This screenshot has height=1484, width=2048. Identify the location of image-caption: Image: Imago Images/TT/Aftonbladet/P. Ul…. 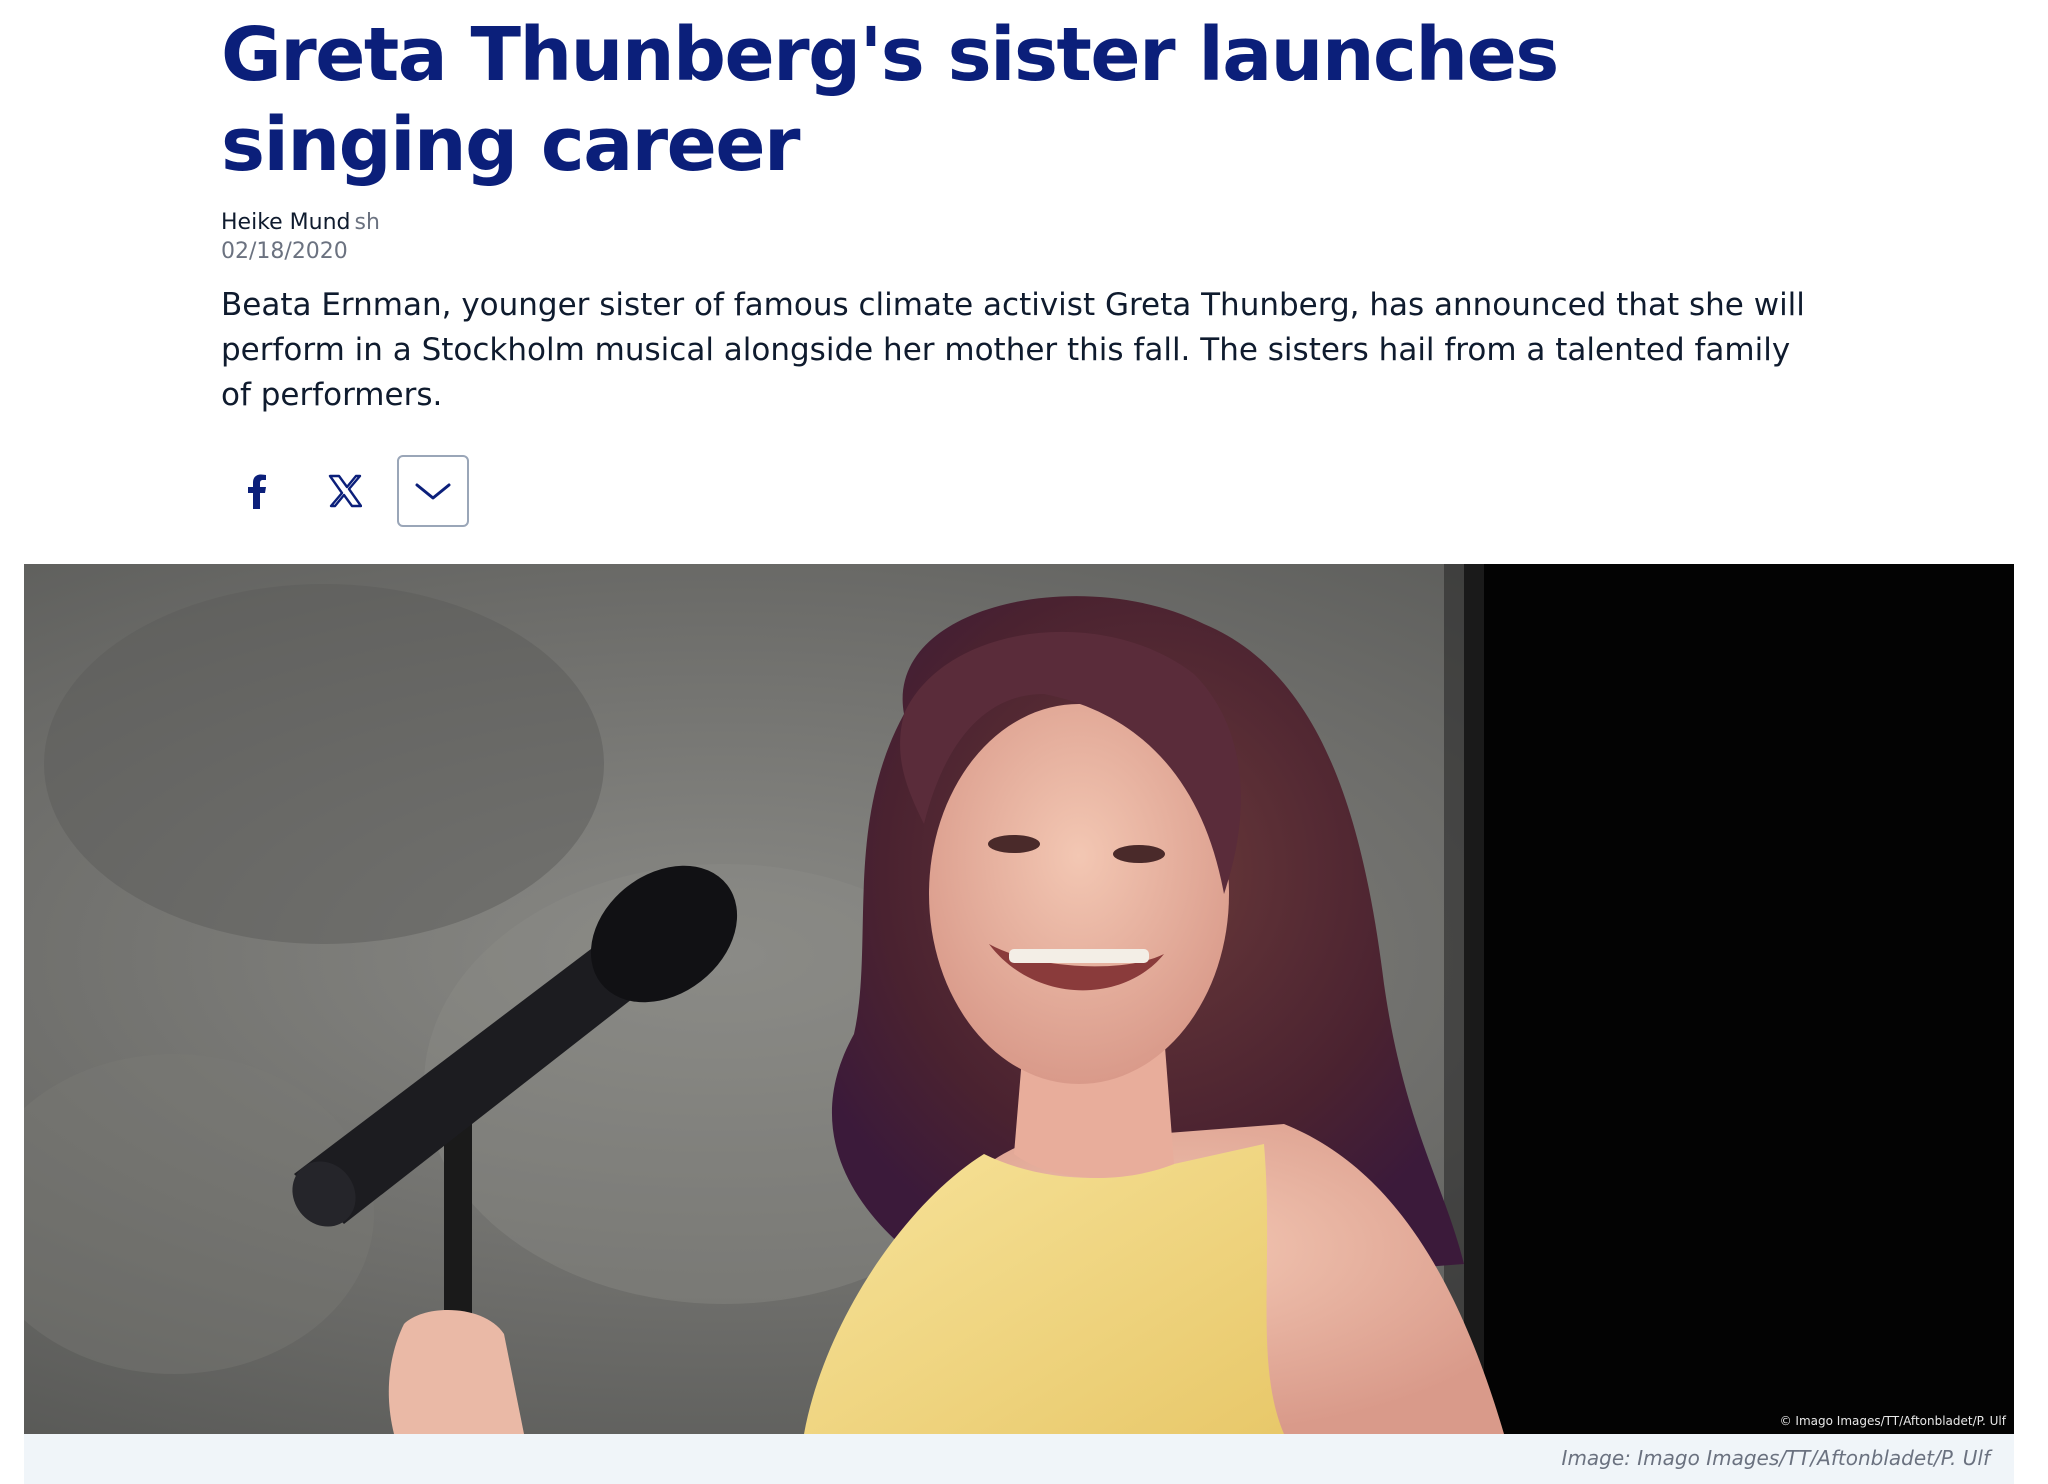
(1775, 1458).